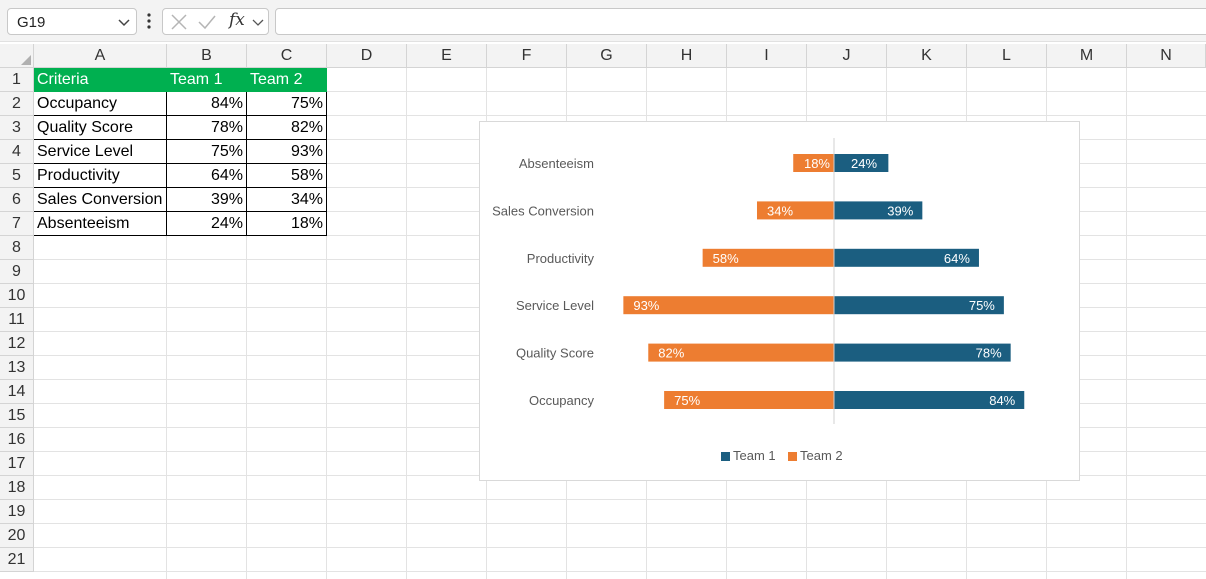 This screenshot has height=579, width=1206. Describe the element at coordinates (17, 56) in the screenshot. I see `select-all-corner` at that location.